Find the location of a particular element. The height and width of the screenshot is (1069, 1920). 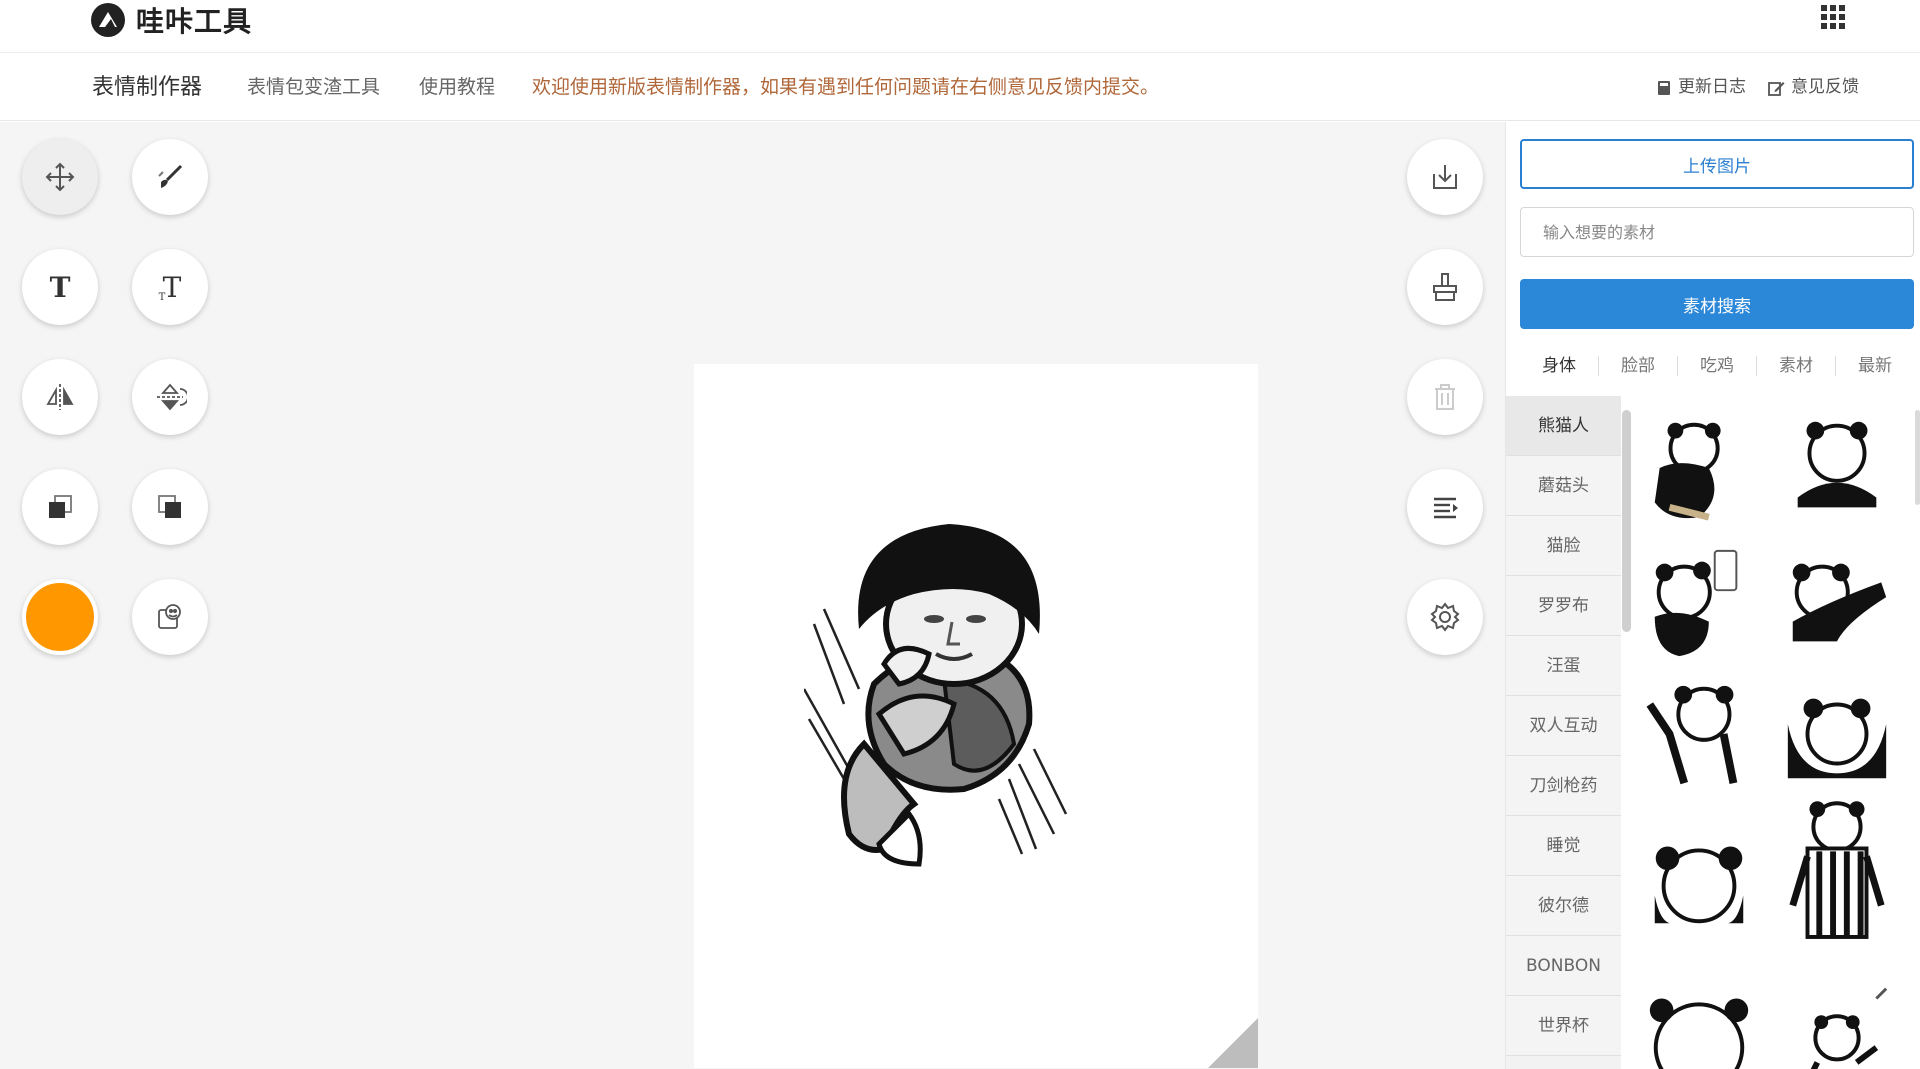

flip-horizontal-icon is located at coordinates (60, 397).